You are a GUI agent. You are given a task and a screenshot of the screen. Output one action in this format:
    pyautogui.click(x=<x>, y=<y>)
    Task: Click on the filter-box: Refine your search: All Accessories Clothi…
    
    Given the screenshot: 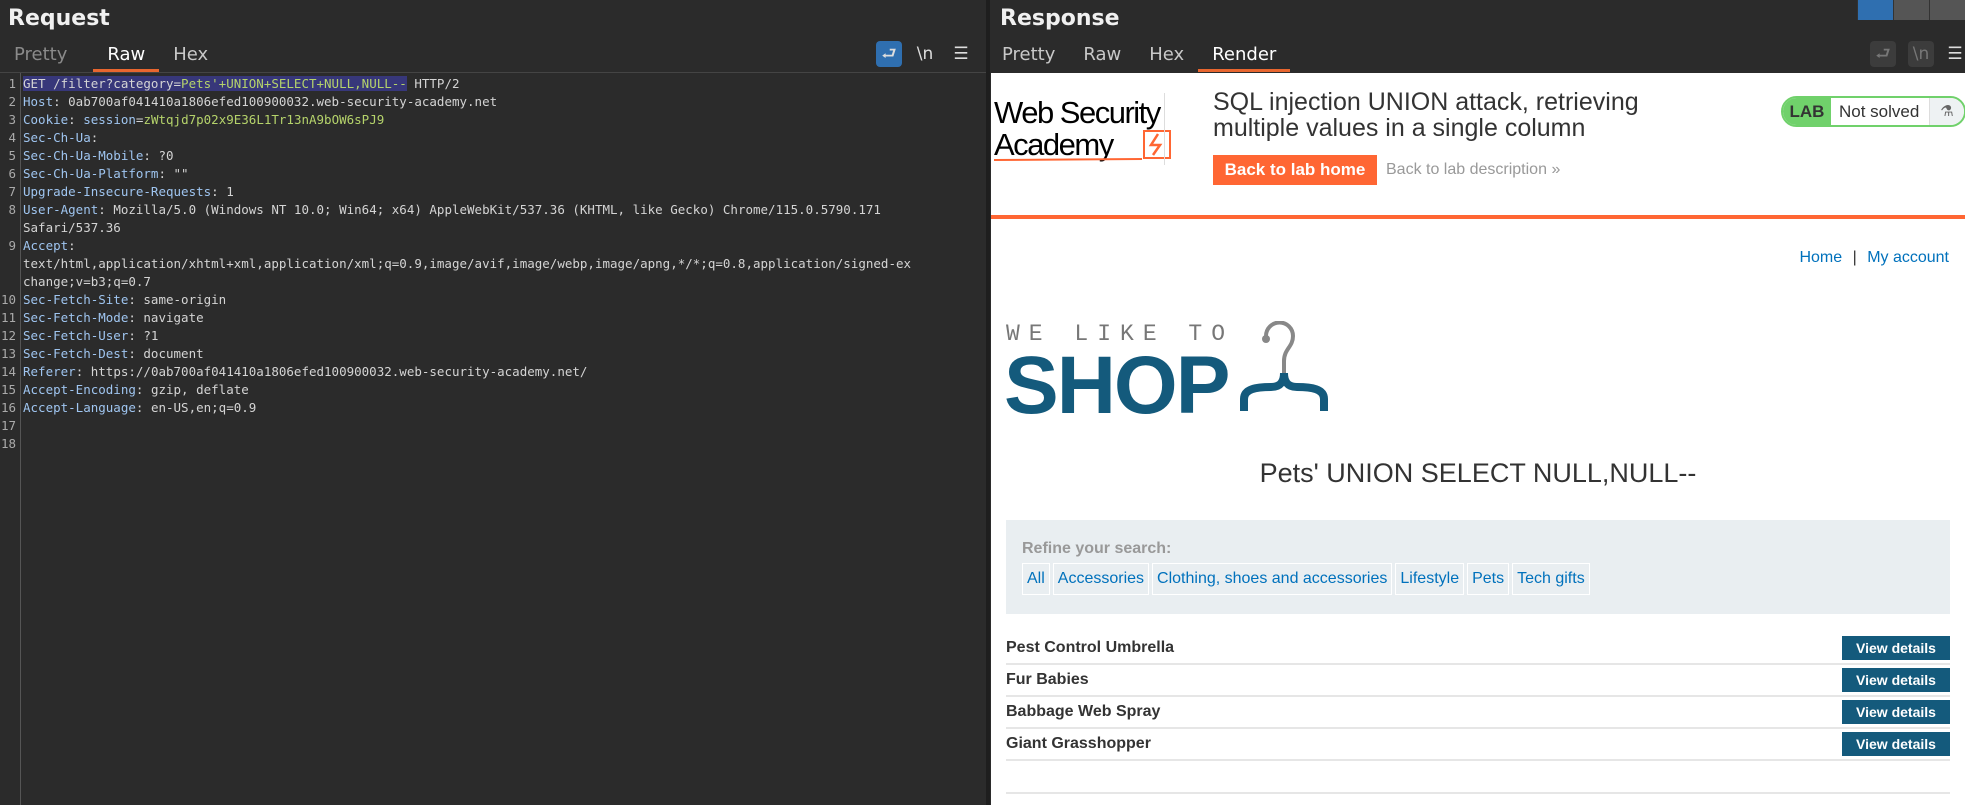 What is the action you would take?
    pyautogui.click(x=1478, y=567)
    